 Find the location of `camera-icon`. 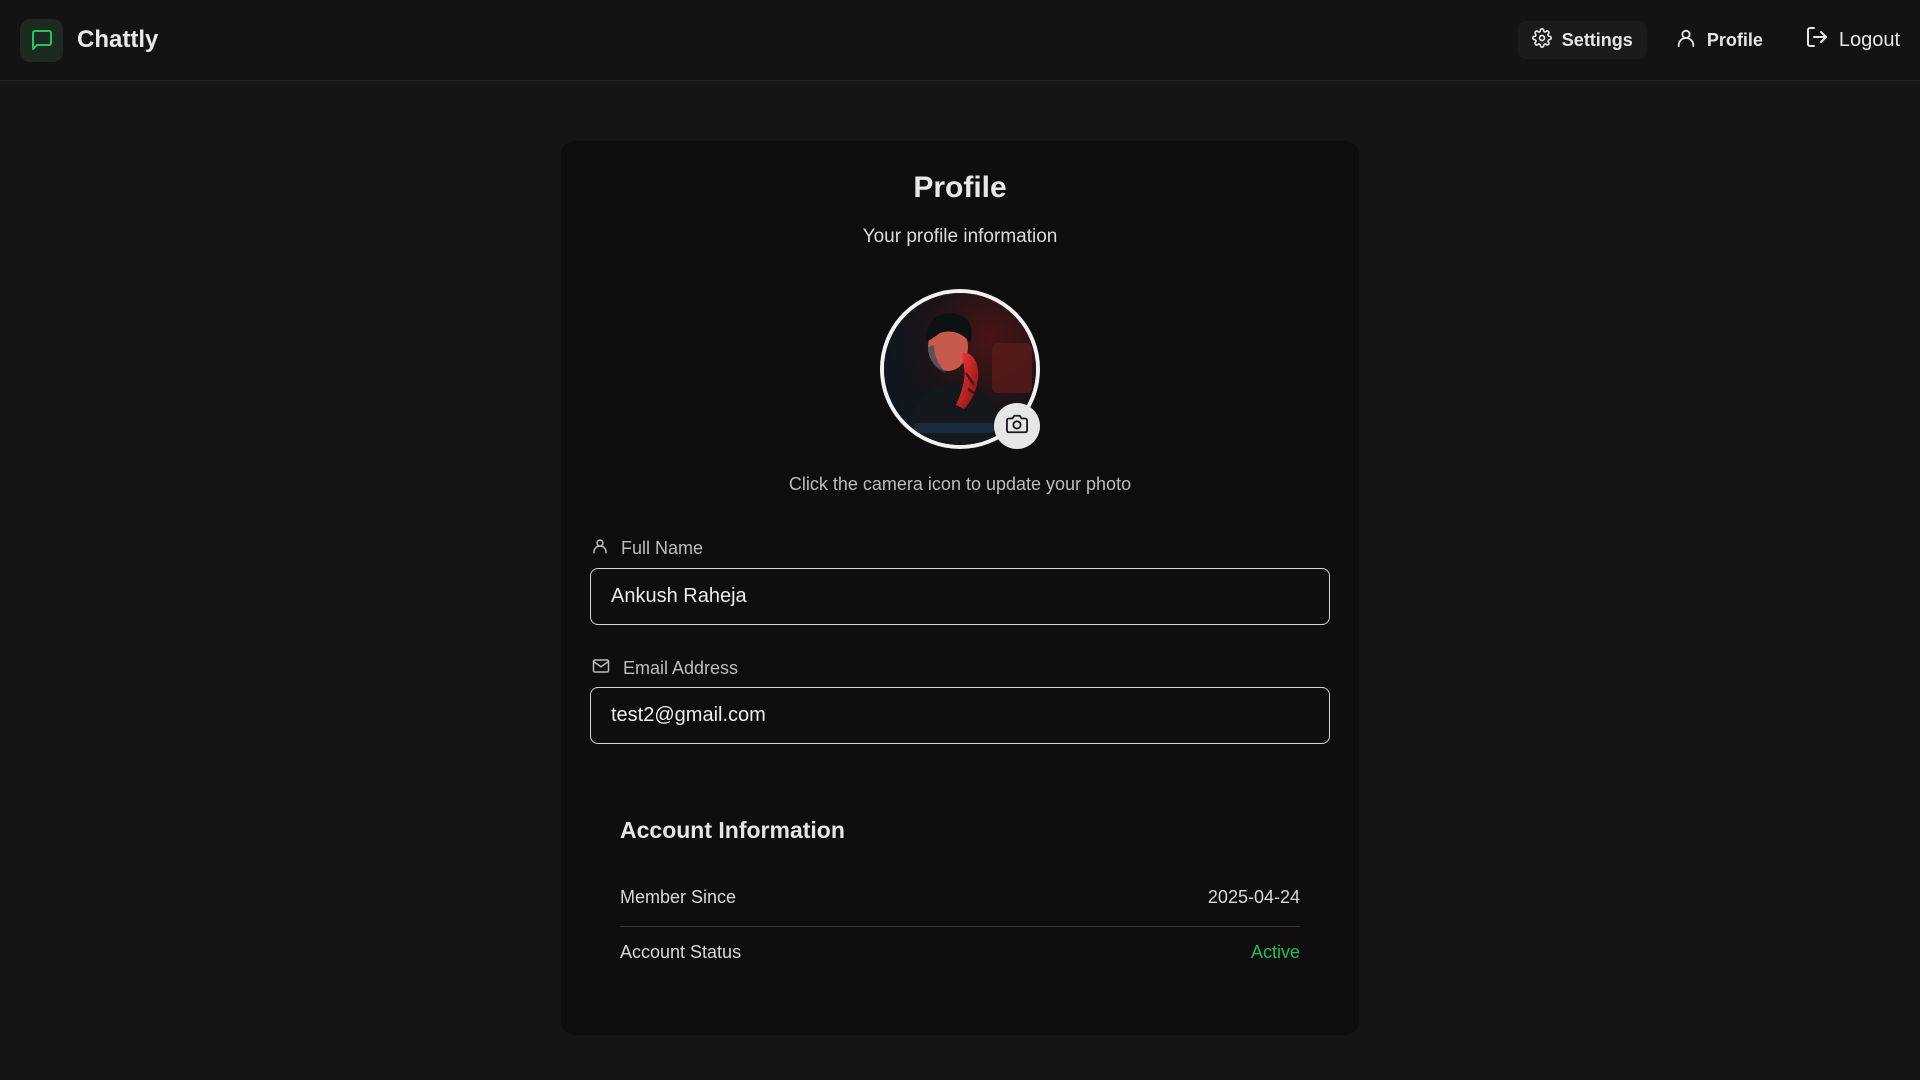

camera-icon is located at coordinates (1017, 426).